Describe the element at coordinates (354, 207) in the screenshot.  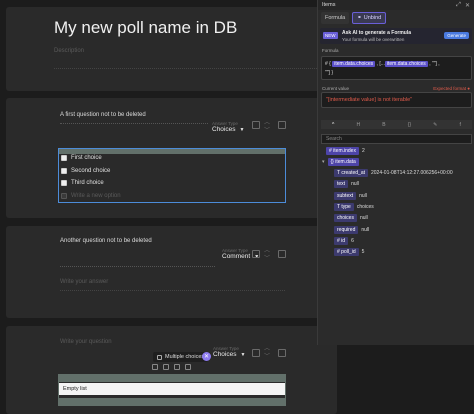
I see `tree-row: T type choices` at that location.